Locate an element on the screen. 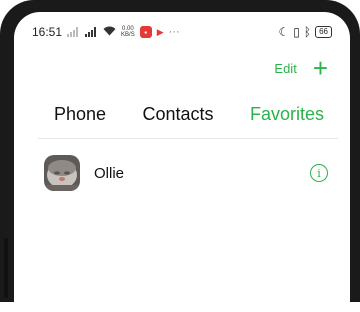 Image resolution: width=360 pixels, height=312 pixels. side-button is located at coordinates (6, 268).